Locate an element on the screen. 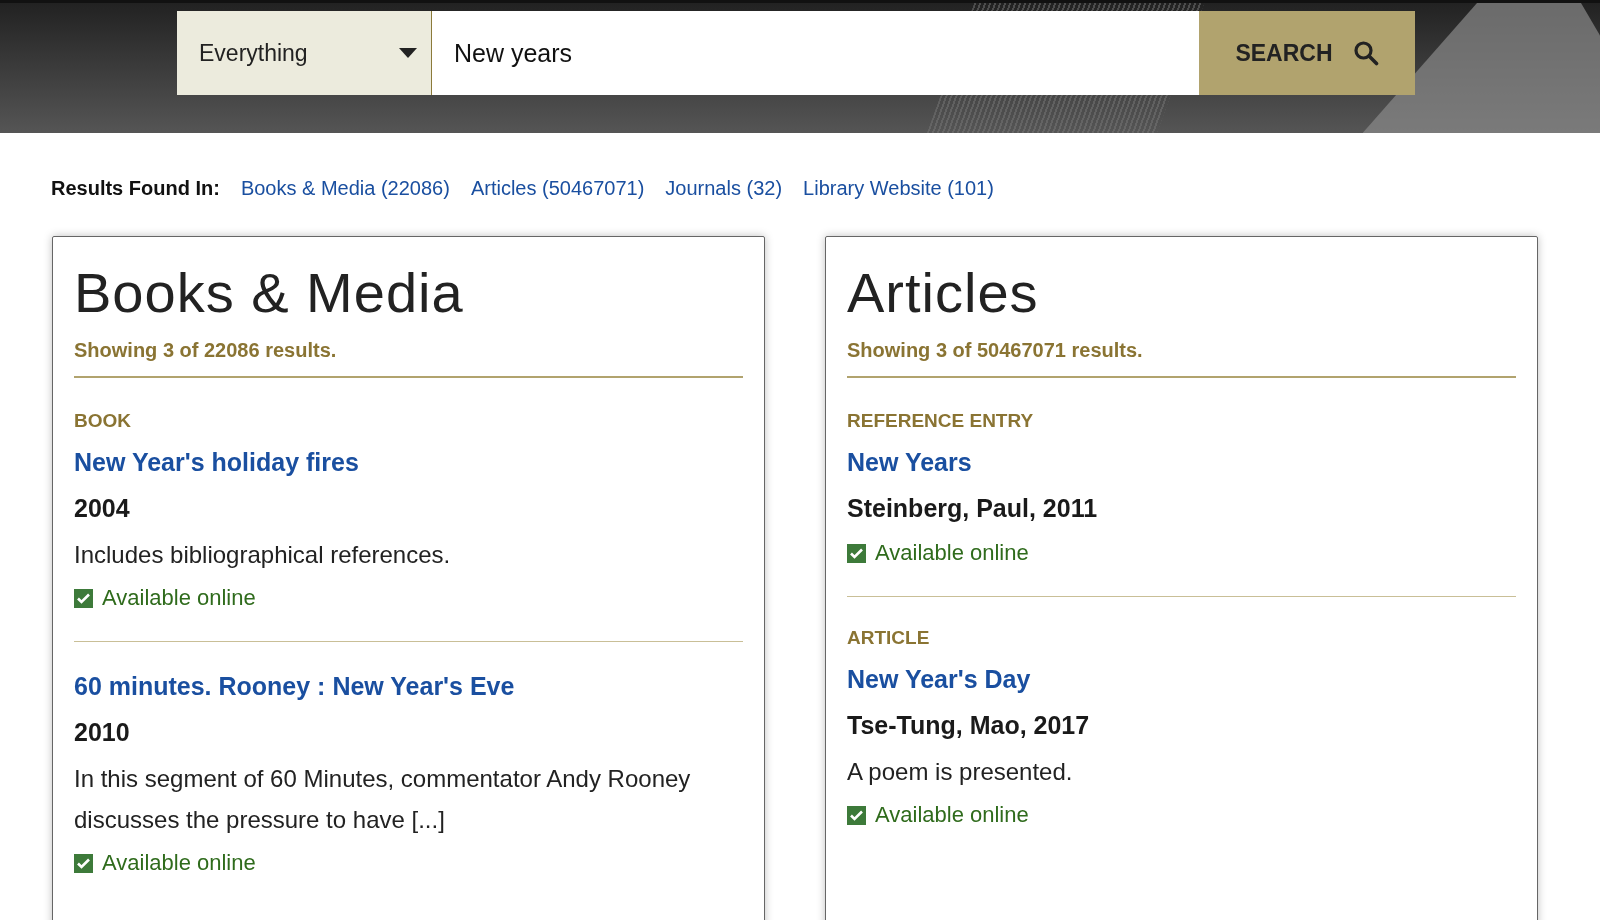  item-byline: 2010 is located at coordinates (102, 732).